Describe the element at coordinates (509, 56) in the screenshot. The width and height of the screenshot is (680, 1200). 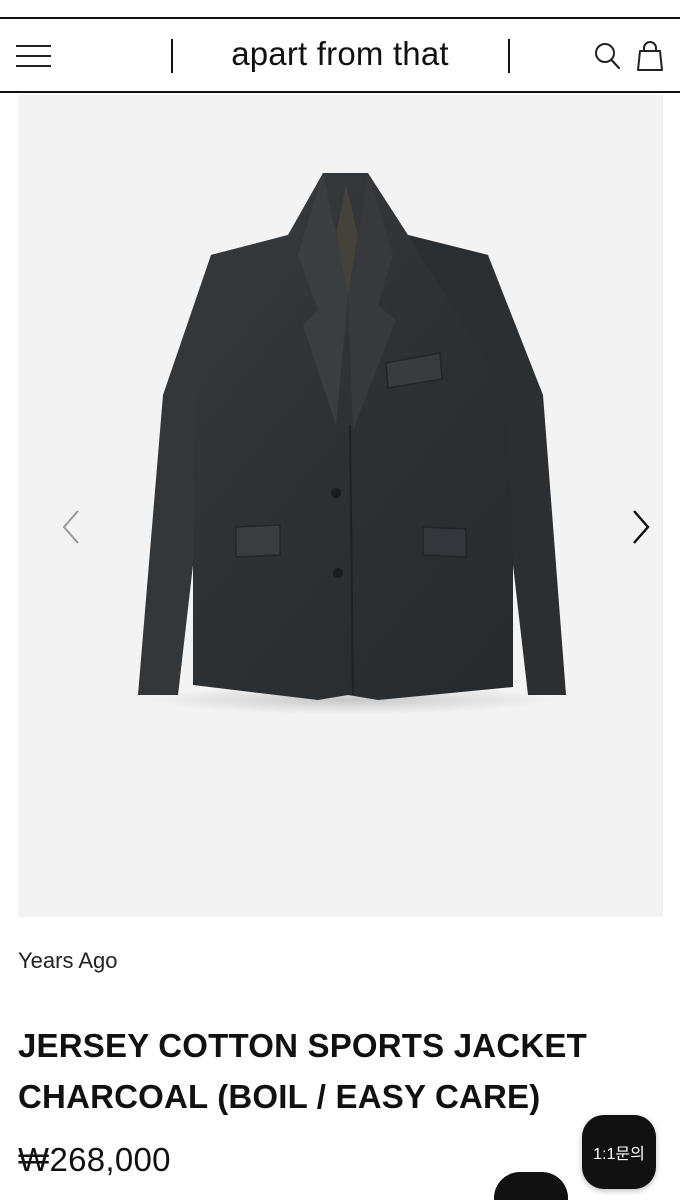
I see `header-divider-right` at that location.